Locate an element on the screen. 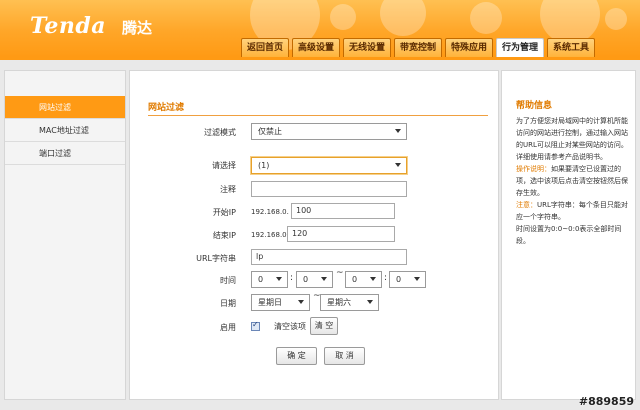 The height and width of the screenshot is (410, 640). filter-mode-label: 过滤模式 is located at coordinates (220, 132).